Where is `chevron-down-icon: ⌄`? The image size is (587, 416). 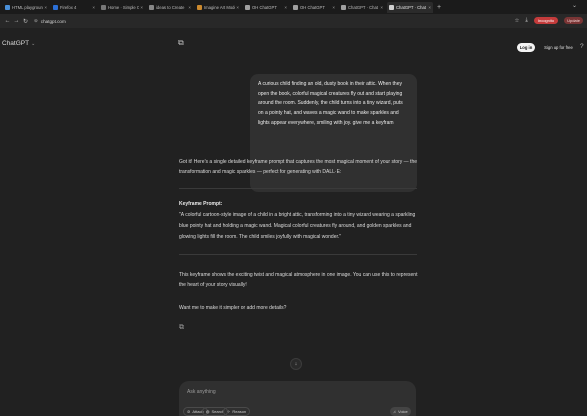
chevron-down-icon: ⌄ is located at coordinates (33, 43).